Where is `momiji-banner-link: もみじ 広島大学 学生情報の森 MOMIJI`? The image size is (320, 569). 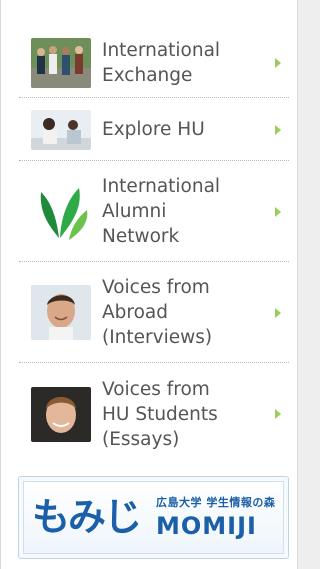
momiji-banner-link: もみじ 広島大学 学生情報の森 MOMIJI is located at coordinates (153, 517).